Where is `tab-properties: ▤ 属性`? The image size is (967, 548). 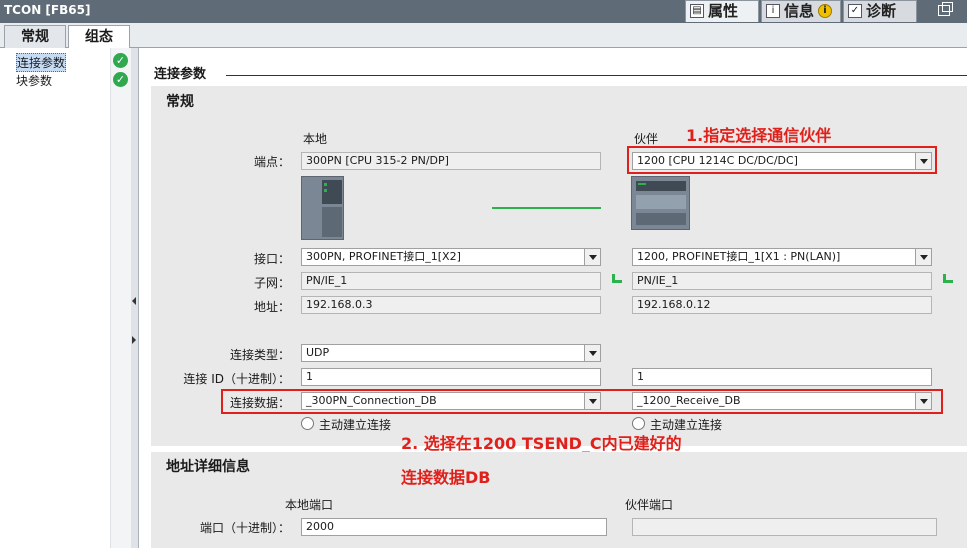 tab-properties: ▤ 属性 is located at coordinates (722, 11).